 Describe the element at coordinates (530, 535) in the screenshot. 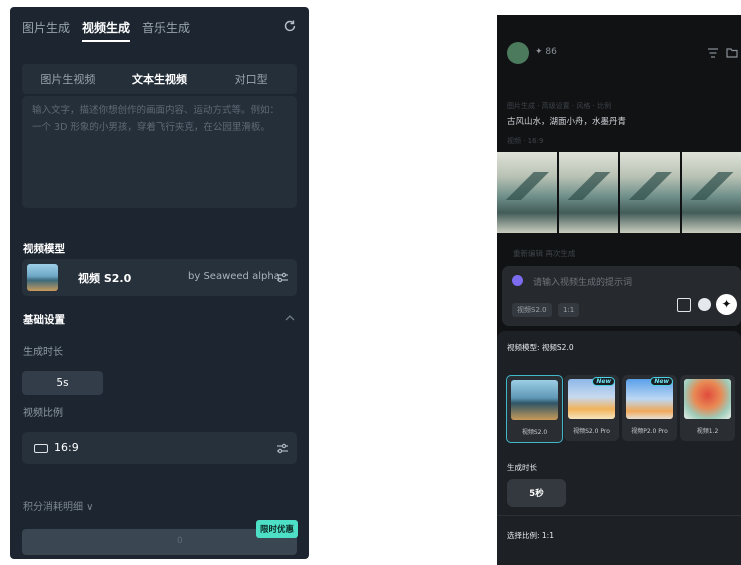

I see `ratio-section-title: 选择比例: 1:1` at that location.